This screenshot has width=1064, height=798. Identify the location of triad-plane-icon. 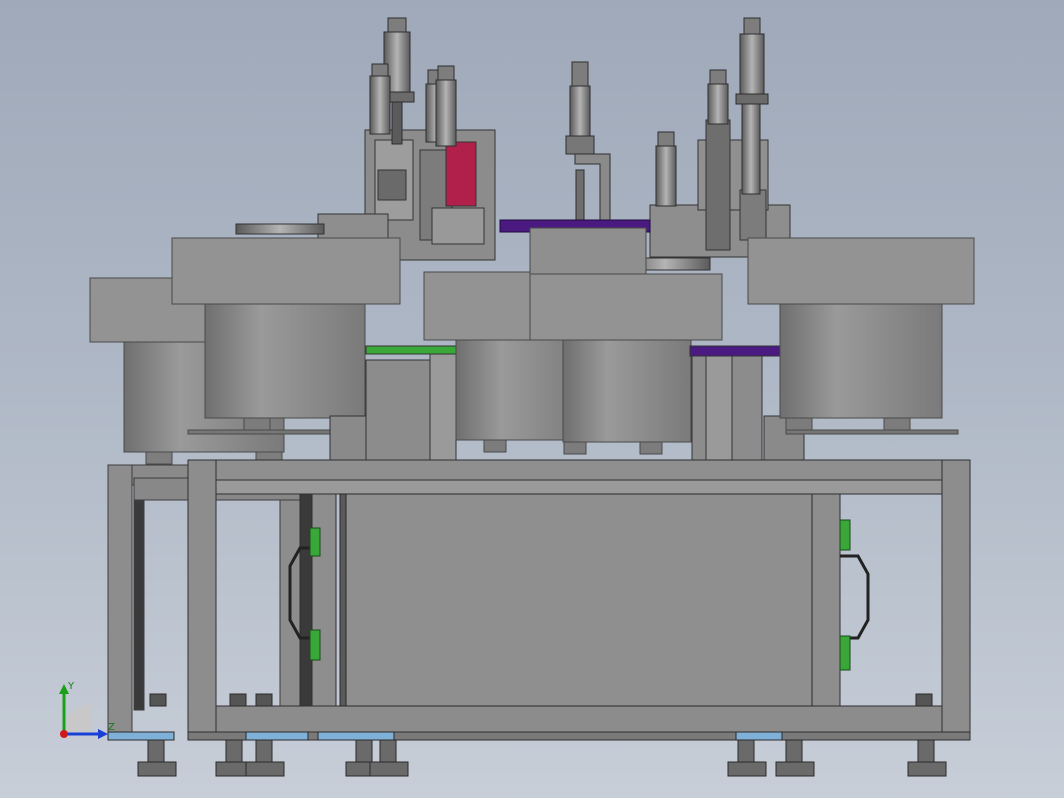
(78, 718).